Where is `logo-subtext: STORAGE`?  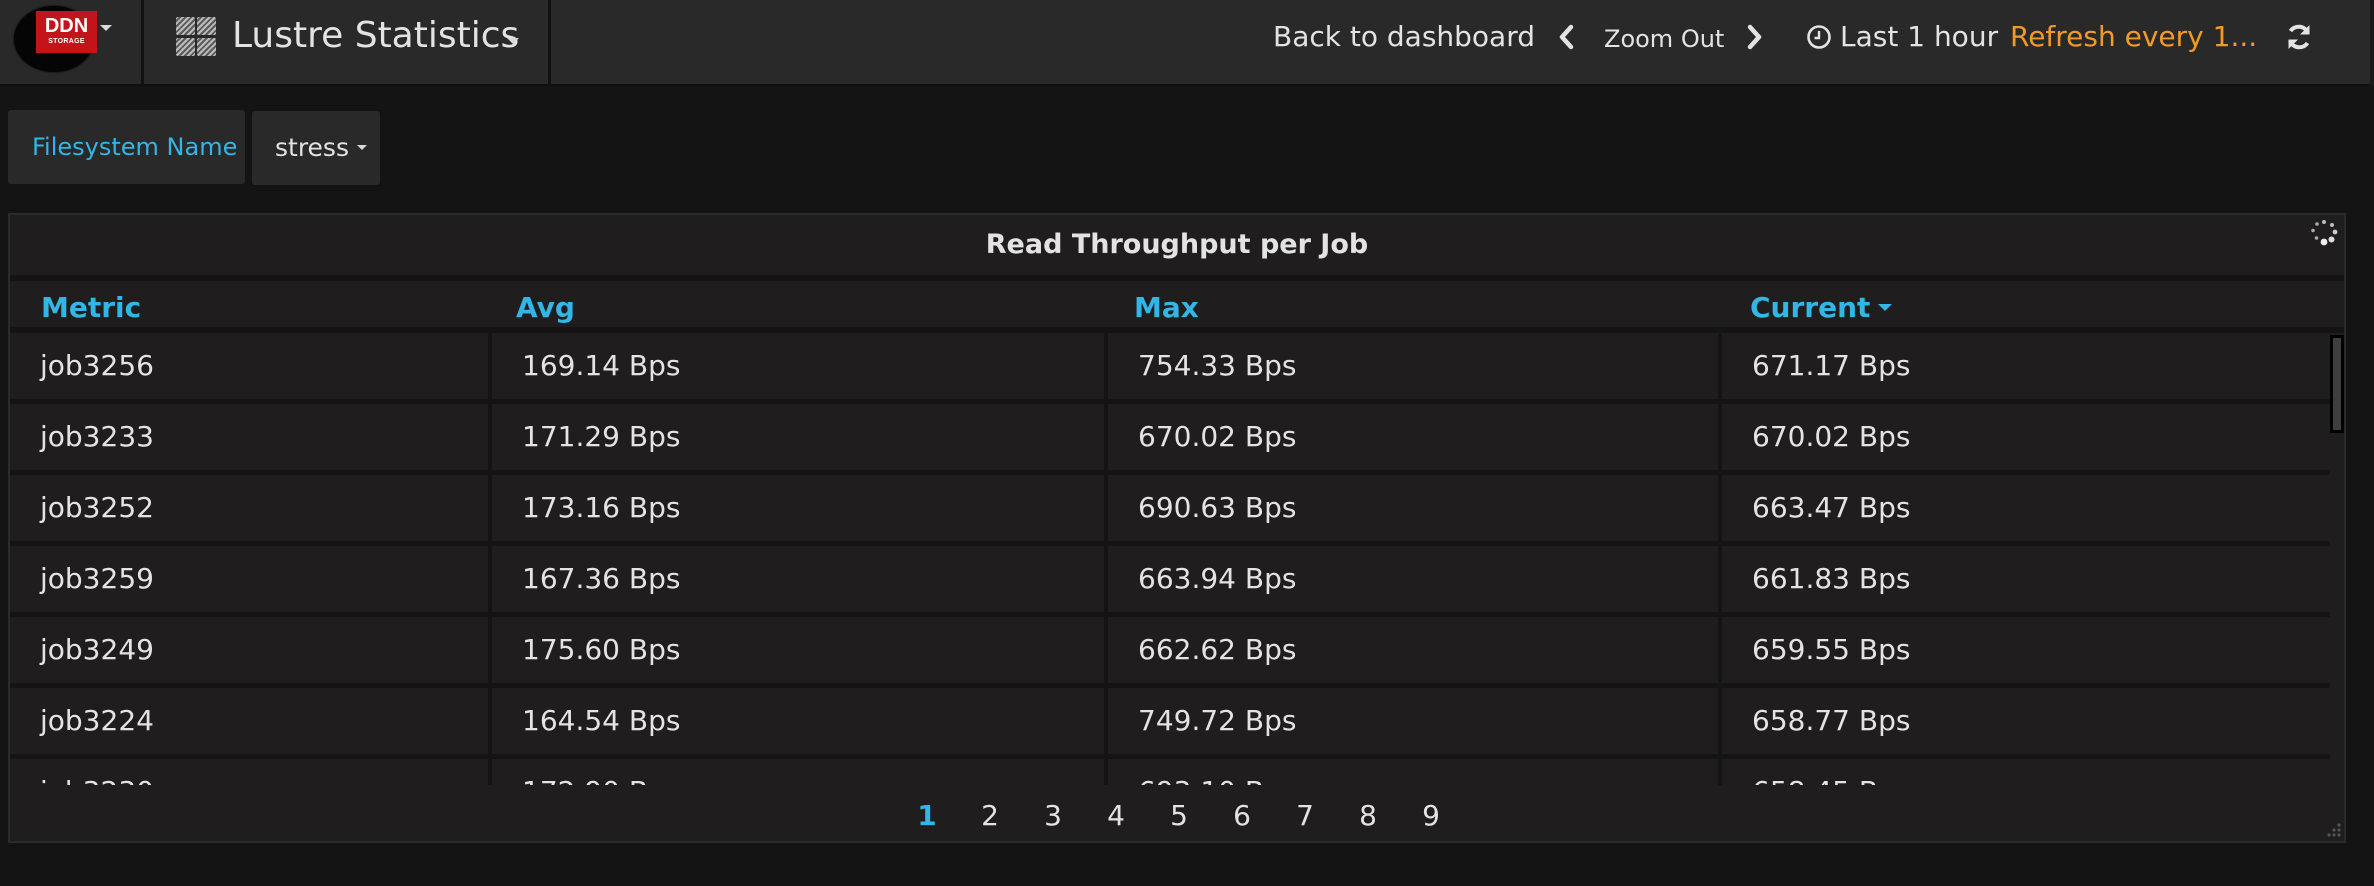
logo-subtext: STORAGE is located at coordinates (66, 41).